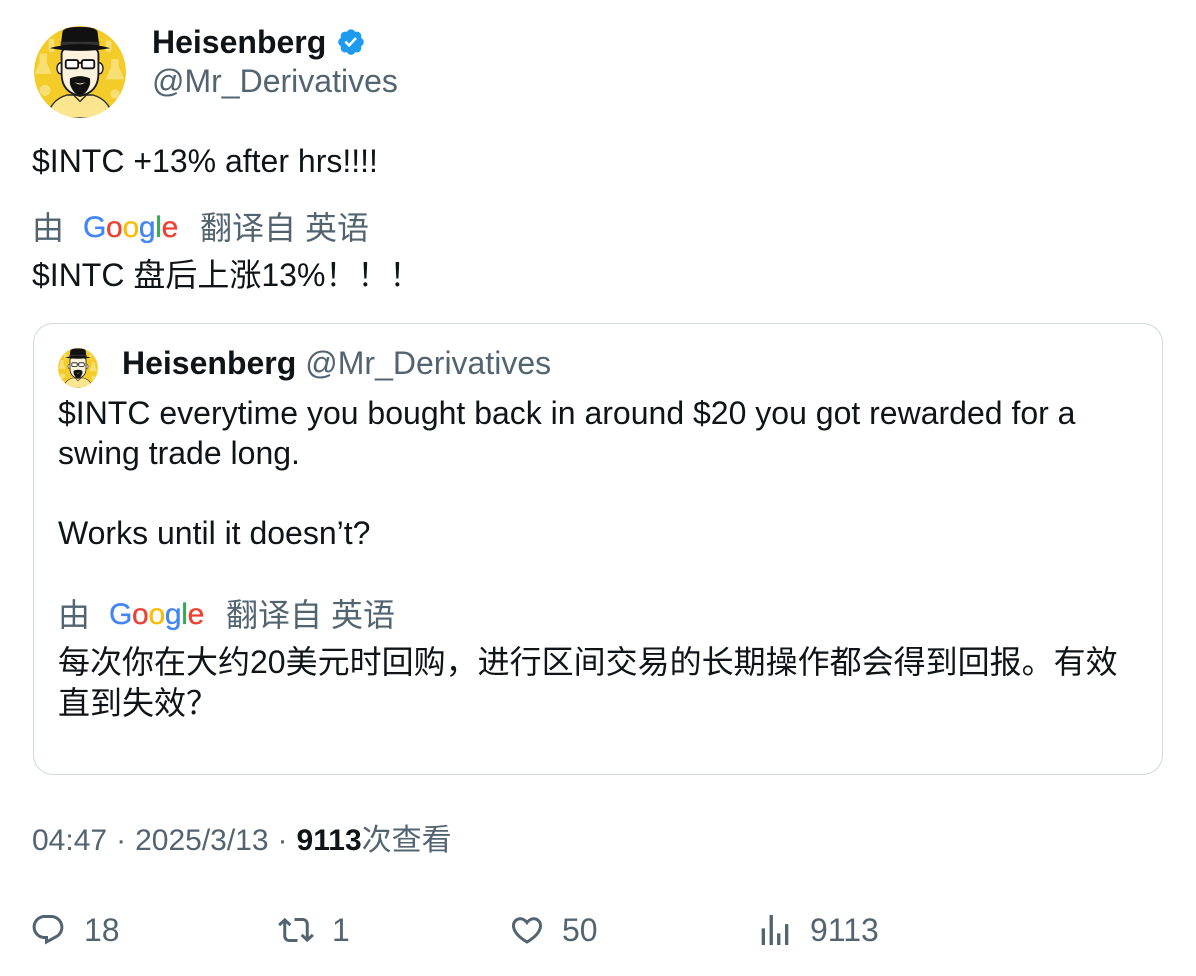 The height and width of the screenshot is (976, 1196). What do you see at coordinates (205, 161) in the screenshot?
I see `tweet-text: $INTC +13% after hrs!!!!` at bounding box center [205, 161].